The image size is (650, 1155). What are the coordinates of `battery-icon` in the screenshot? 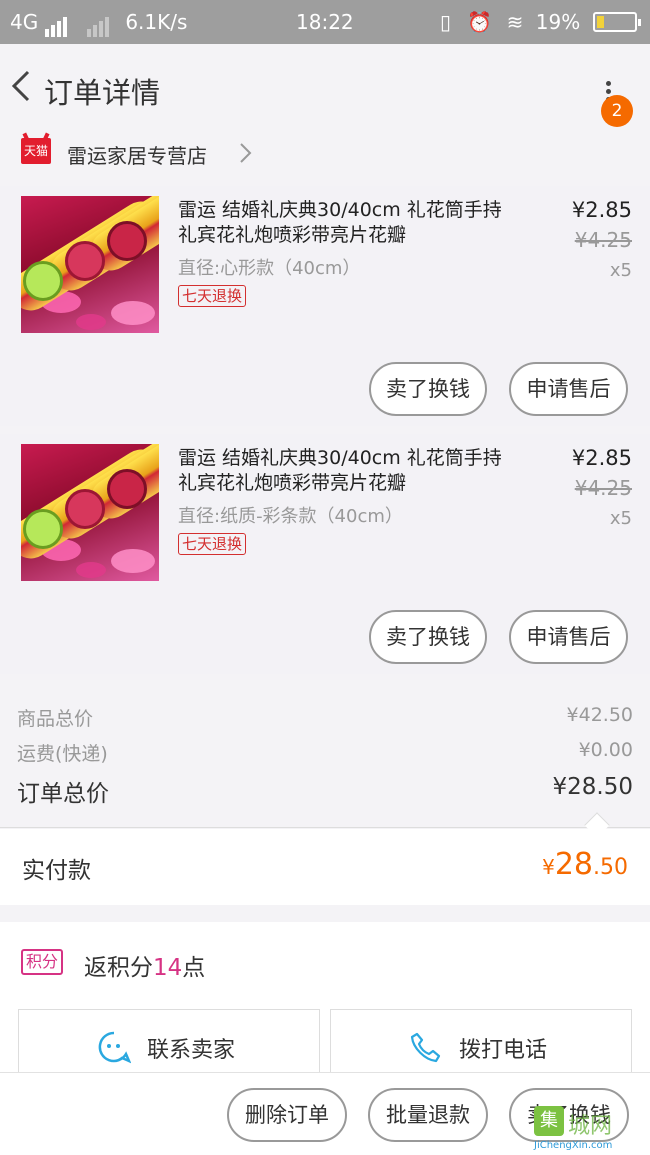 It's located at (616, 22).